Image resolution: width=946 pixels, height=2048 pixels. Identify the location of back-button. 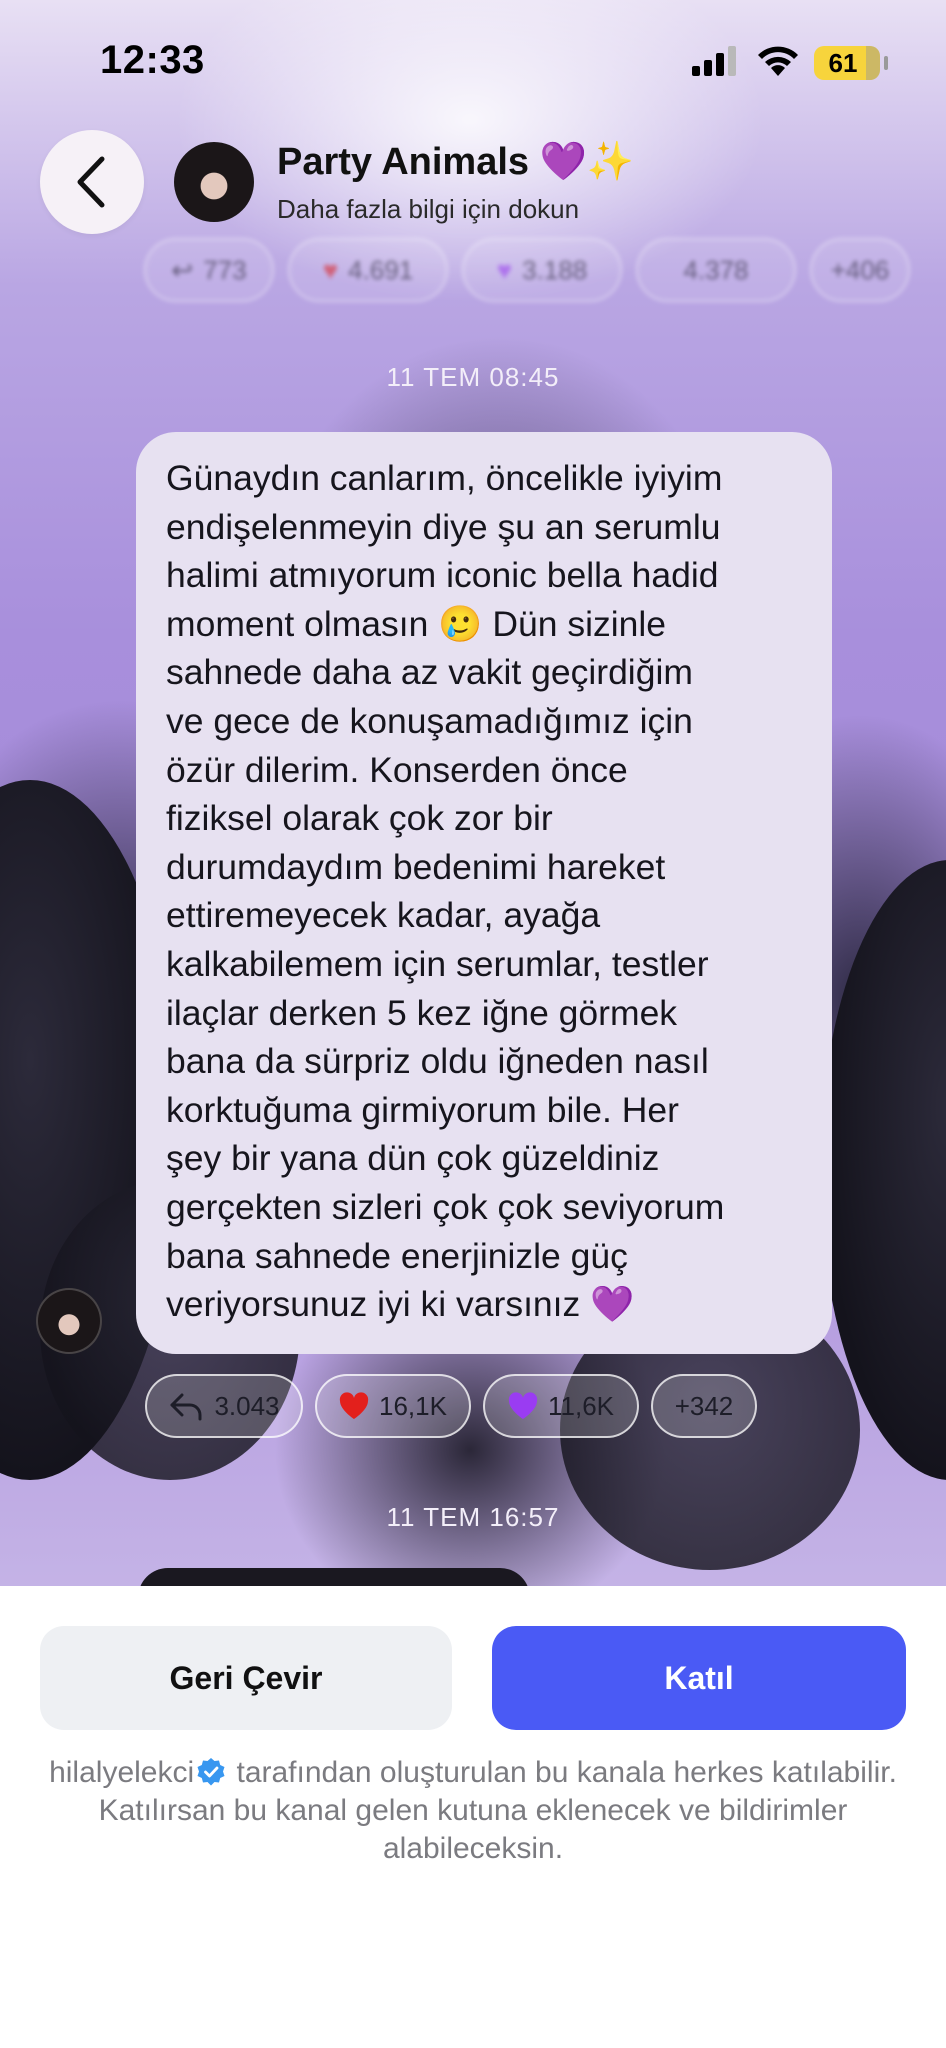
(92, 182).